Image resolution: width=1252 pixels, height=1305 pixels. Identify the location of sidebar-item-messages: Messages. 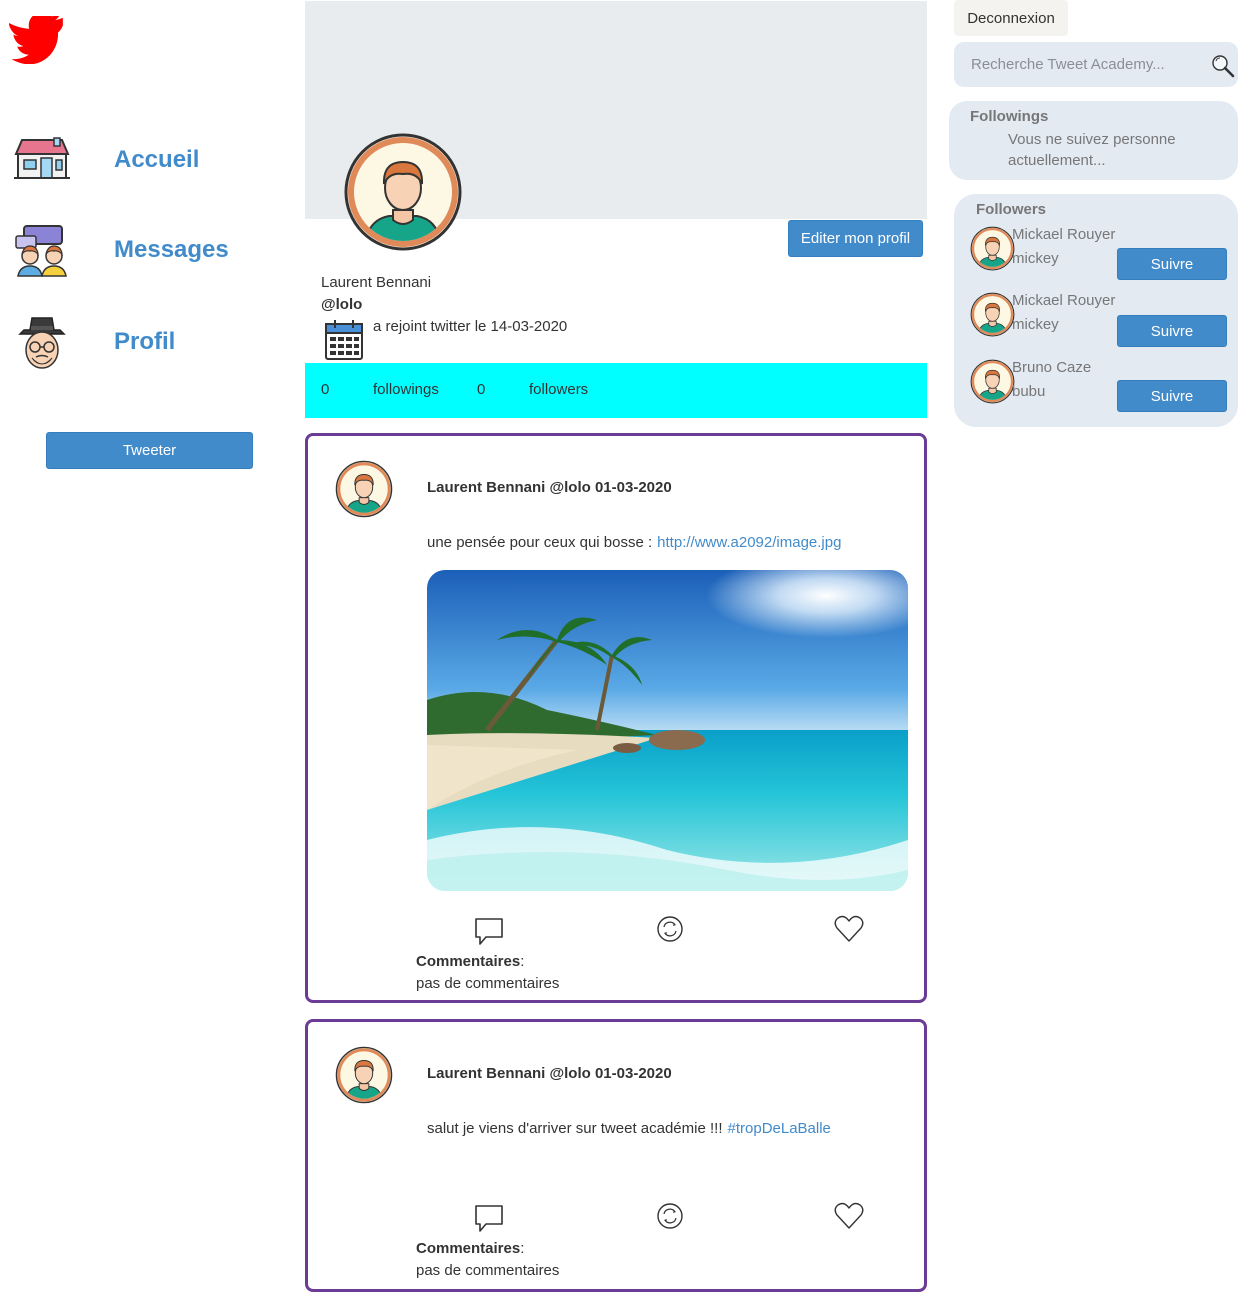
(144, 254).